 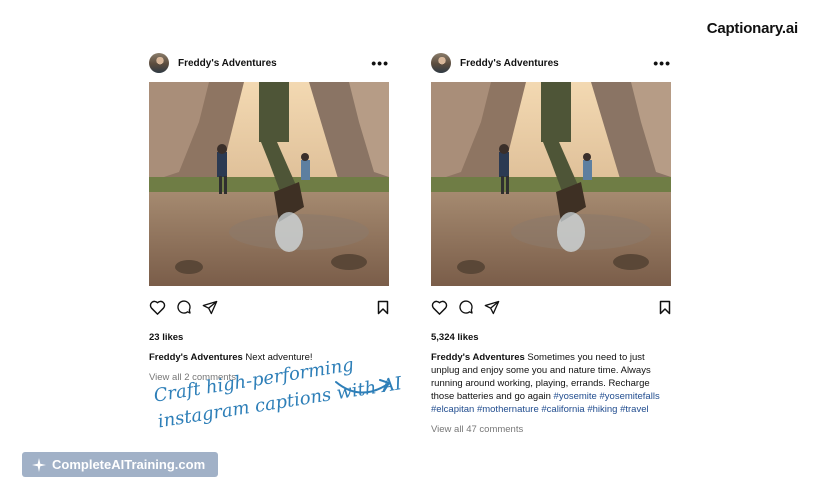 What do you see at coordinates (129, 464) in the screenshot?
I see `watermark-text: CompleteAITraining.com` at bounding box center [129, 464].